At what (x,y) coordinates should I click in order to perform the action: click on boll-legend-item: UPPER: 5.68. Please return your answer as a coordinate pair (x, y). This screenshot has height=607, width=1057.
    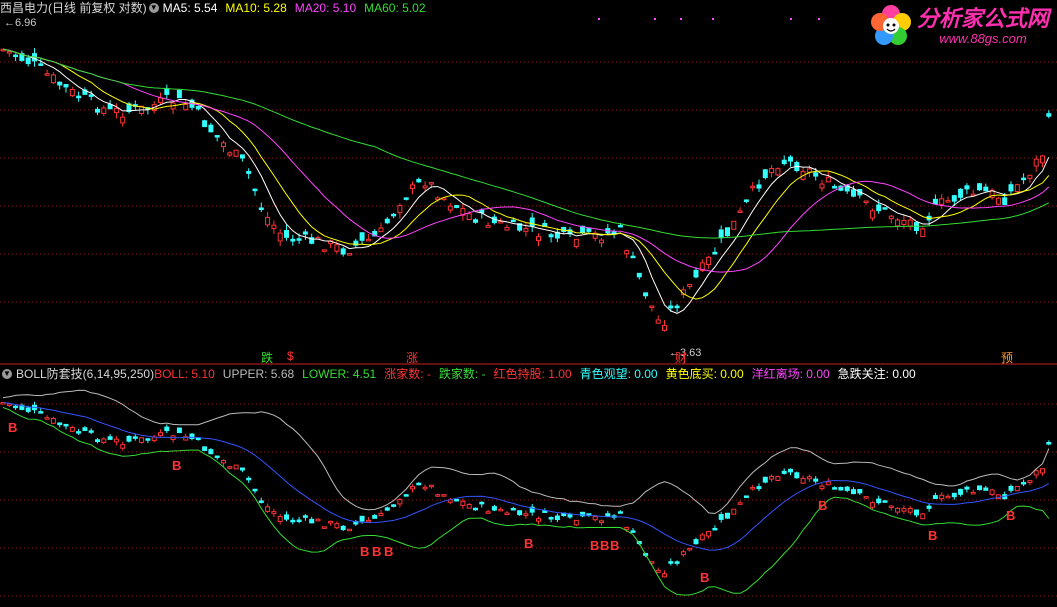
    Looking at the image, I should click on (258, 374).